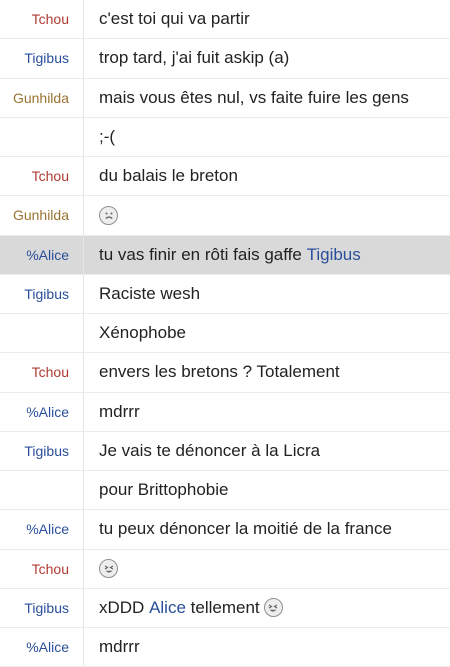  I want to click on chat-message-row: Tigibus xDDD Alice tellement, so click(225, 608).